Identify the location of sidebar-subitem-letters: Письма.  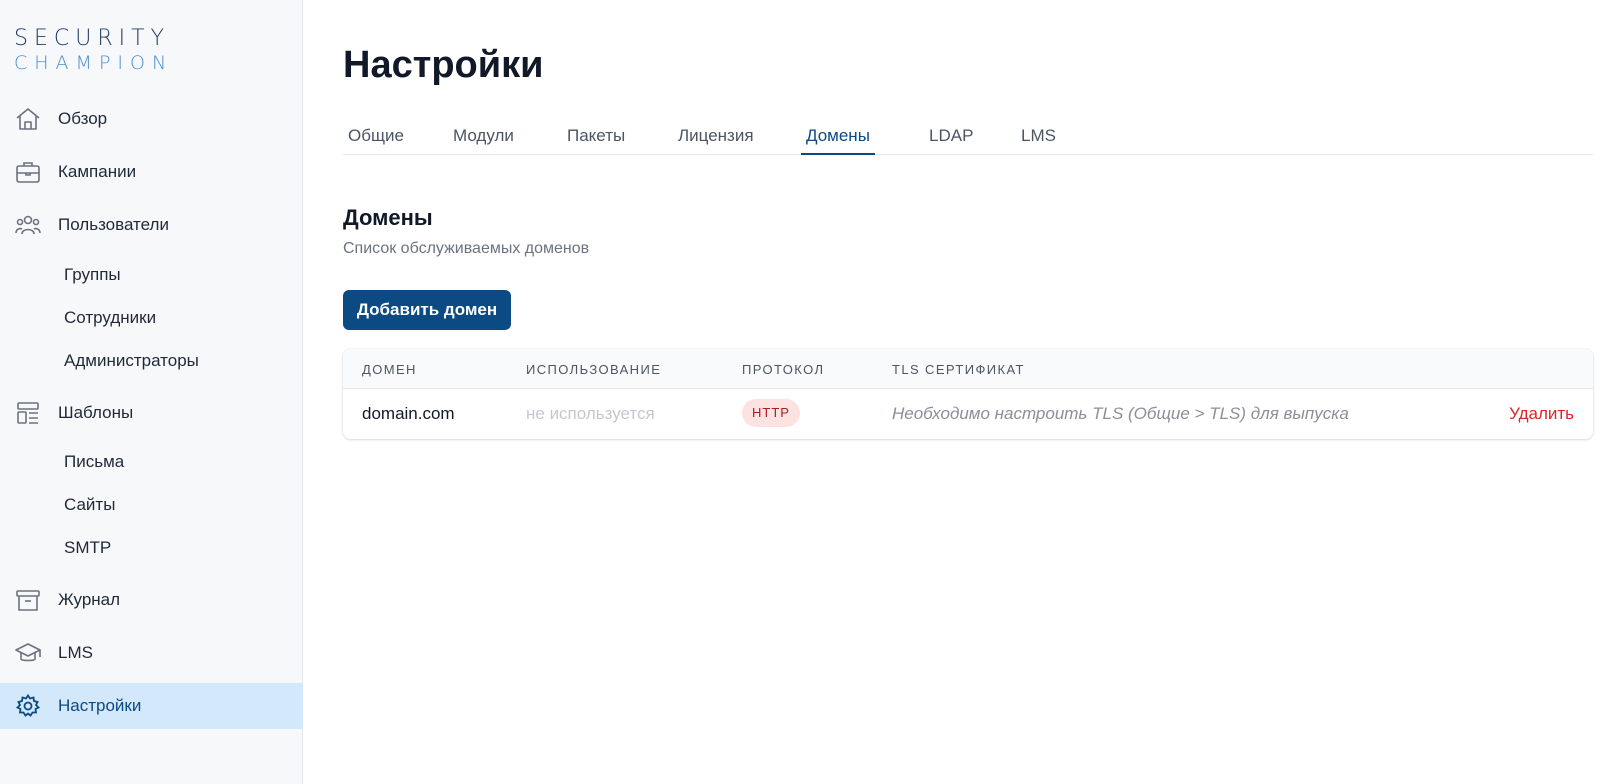
(151, 462).